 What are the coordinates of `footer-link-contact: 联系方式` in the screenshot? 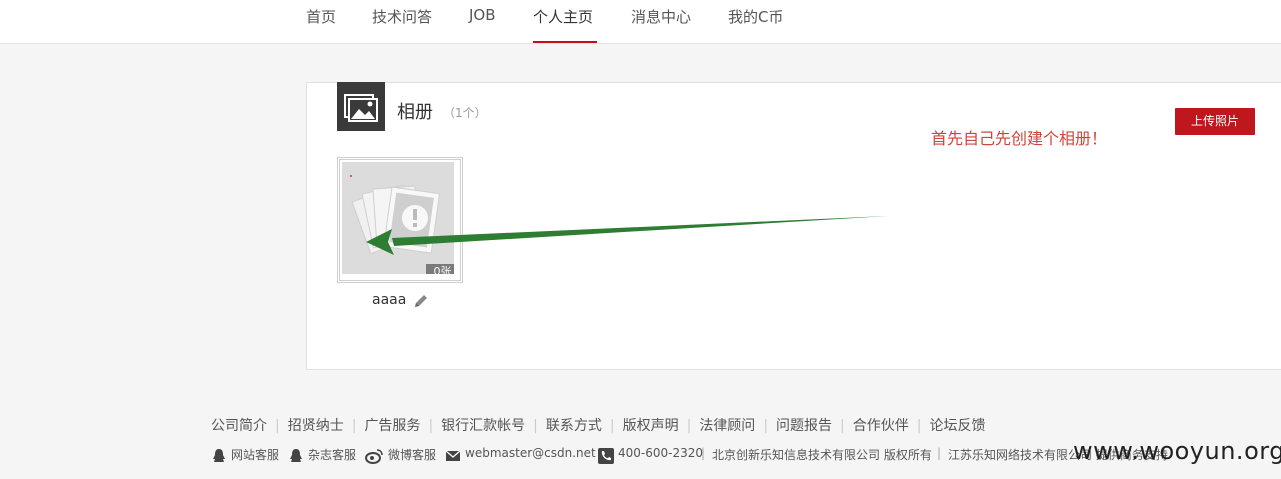 It's located at (574, 426).